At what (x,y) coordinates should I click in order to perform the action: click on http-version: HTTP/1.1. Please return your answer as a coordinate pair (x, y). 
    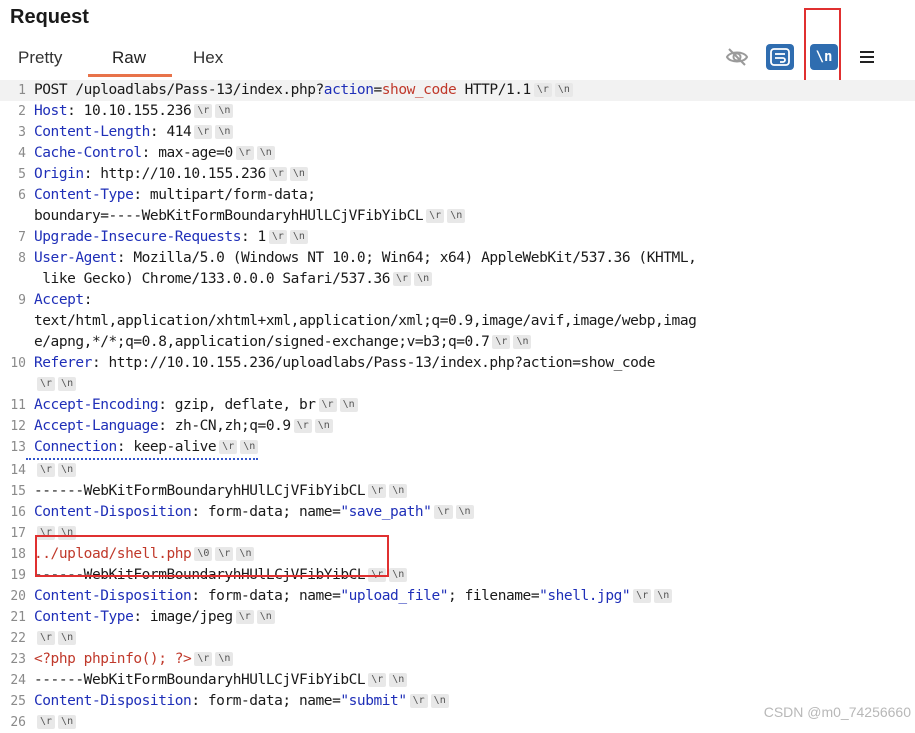
    Looking at the image, I should click on (494, 90).